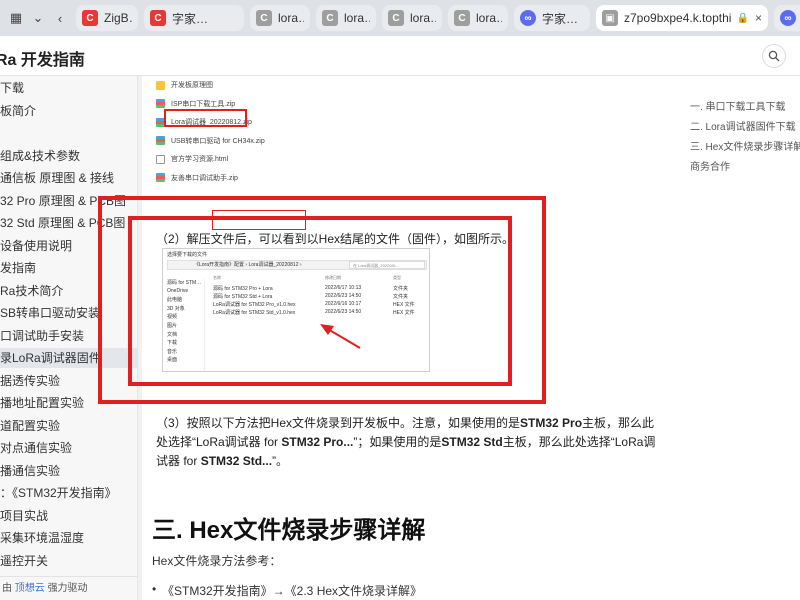  I want to click on file-highlight-box, so click(205, 118).